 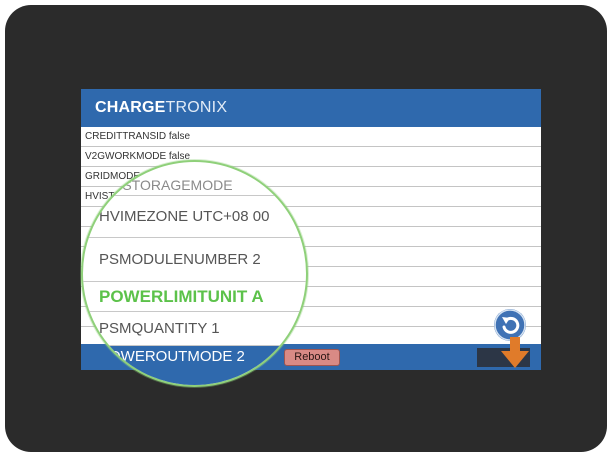 What do you see at coordinates (194, 329) in the screenshot?
I see `magnified-row: PSMQUANTITY 1` at bounding box center [194, 329].